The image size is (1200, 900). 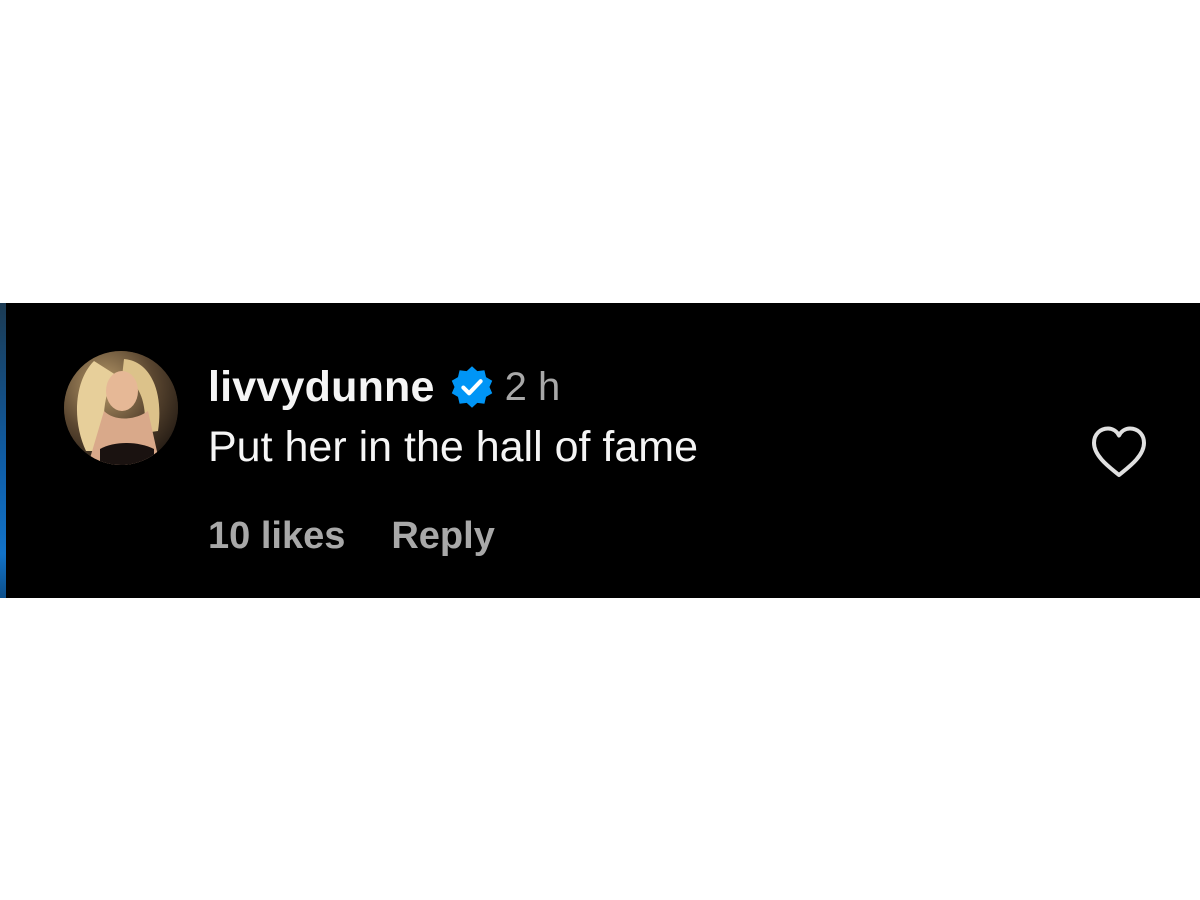 What do you see at coordinates (532, 386) in the screenshot?
I see `timestamp: 2 h` at bounding box center [532, 386].